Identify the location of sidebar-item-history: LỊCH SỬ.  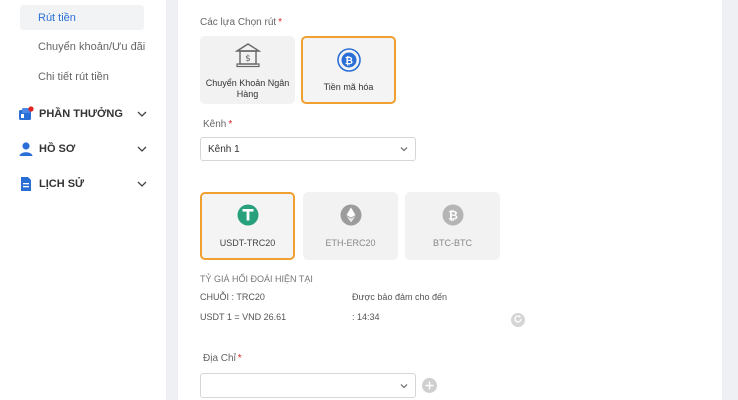
(83, 184).